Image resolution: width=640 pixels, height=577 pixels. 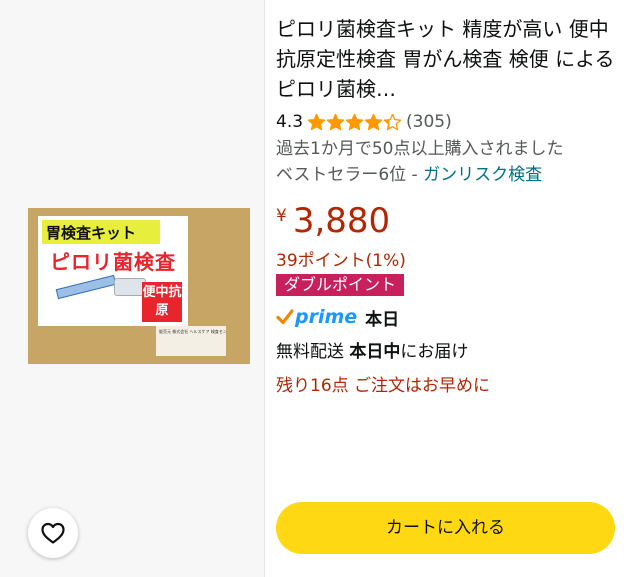 I want to click on divider, so click(x=264, y=288).